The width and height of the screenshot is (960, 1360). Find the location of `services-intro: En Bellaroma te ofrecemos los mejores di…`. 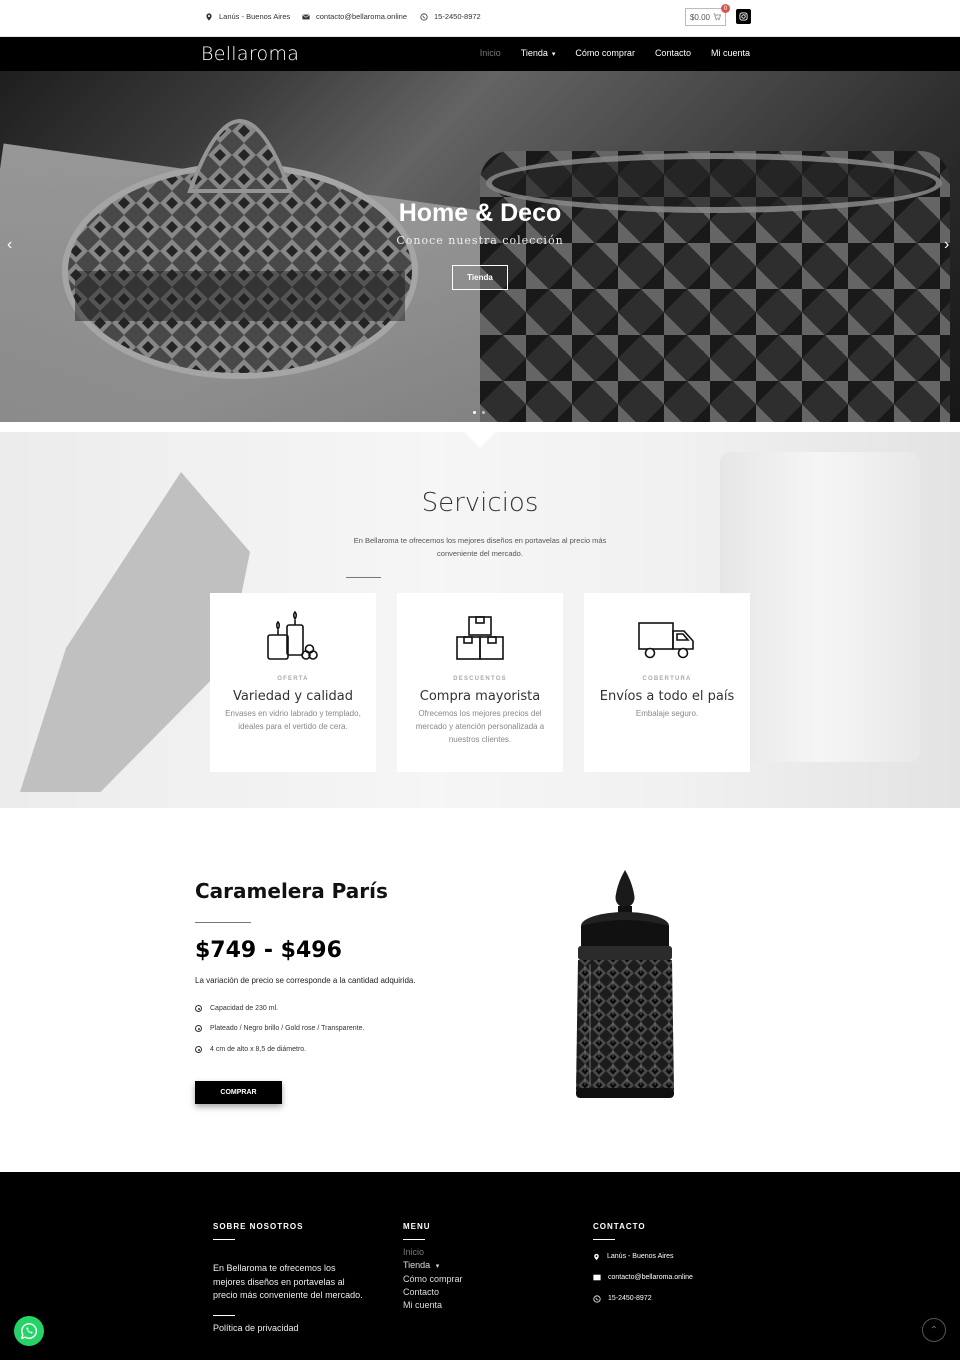

services-intro: En Bellaroma te ofrecemos los mejores di… is located at coordinates (480, 547).